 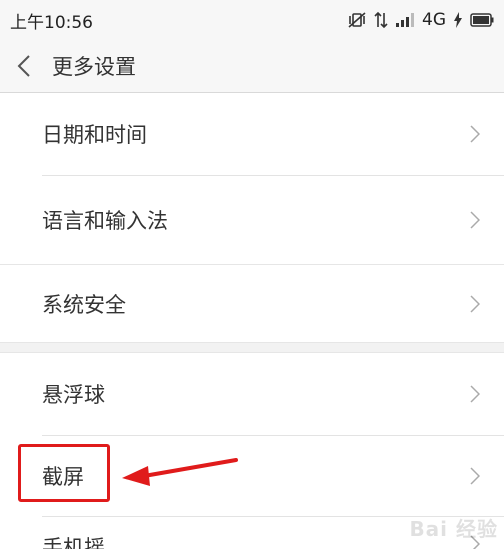 What do you see at coordinates (453, 529) in the screenshot?
I see `watermark: Bai 经验` at bounding box center [453, 529].